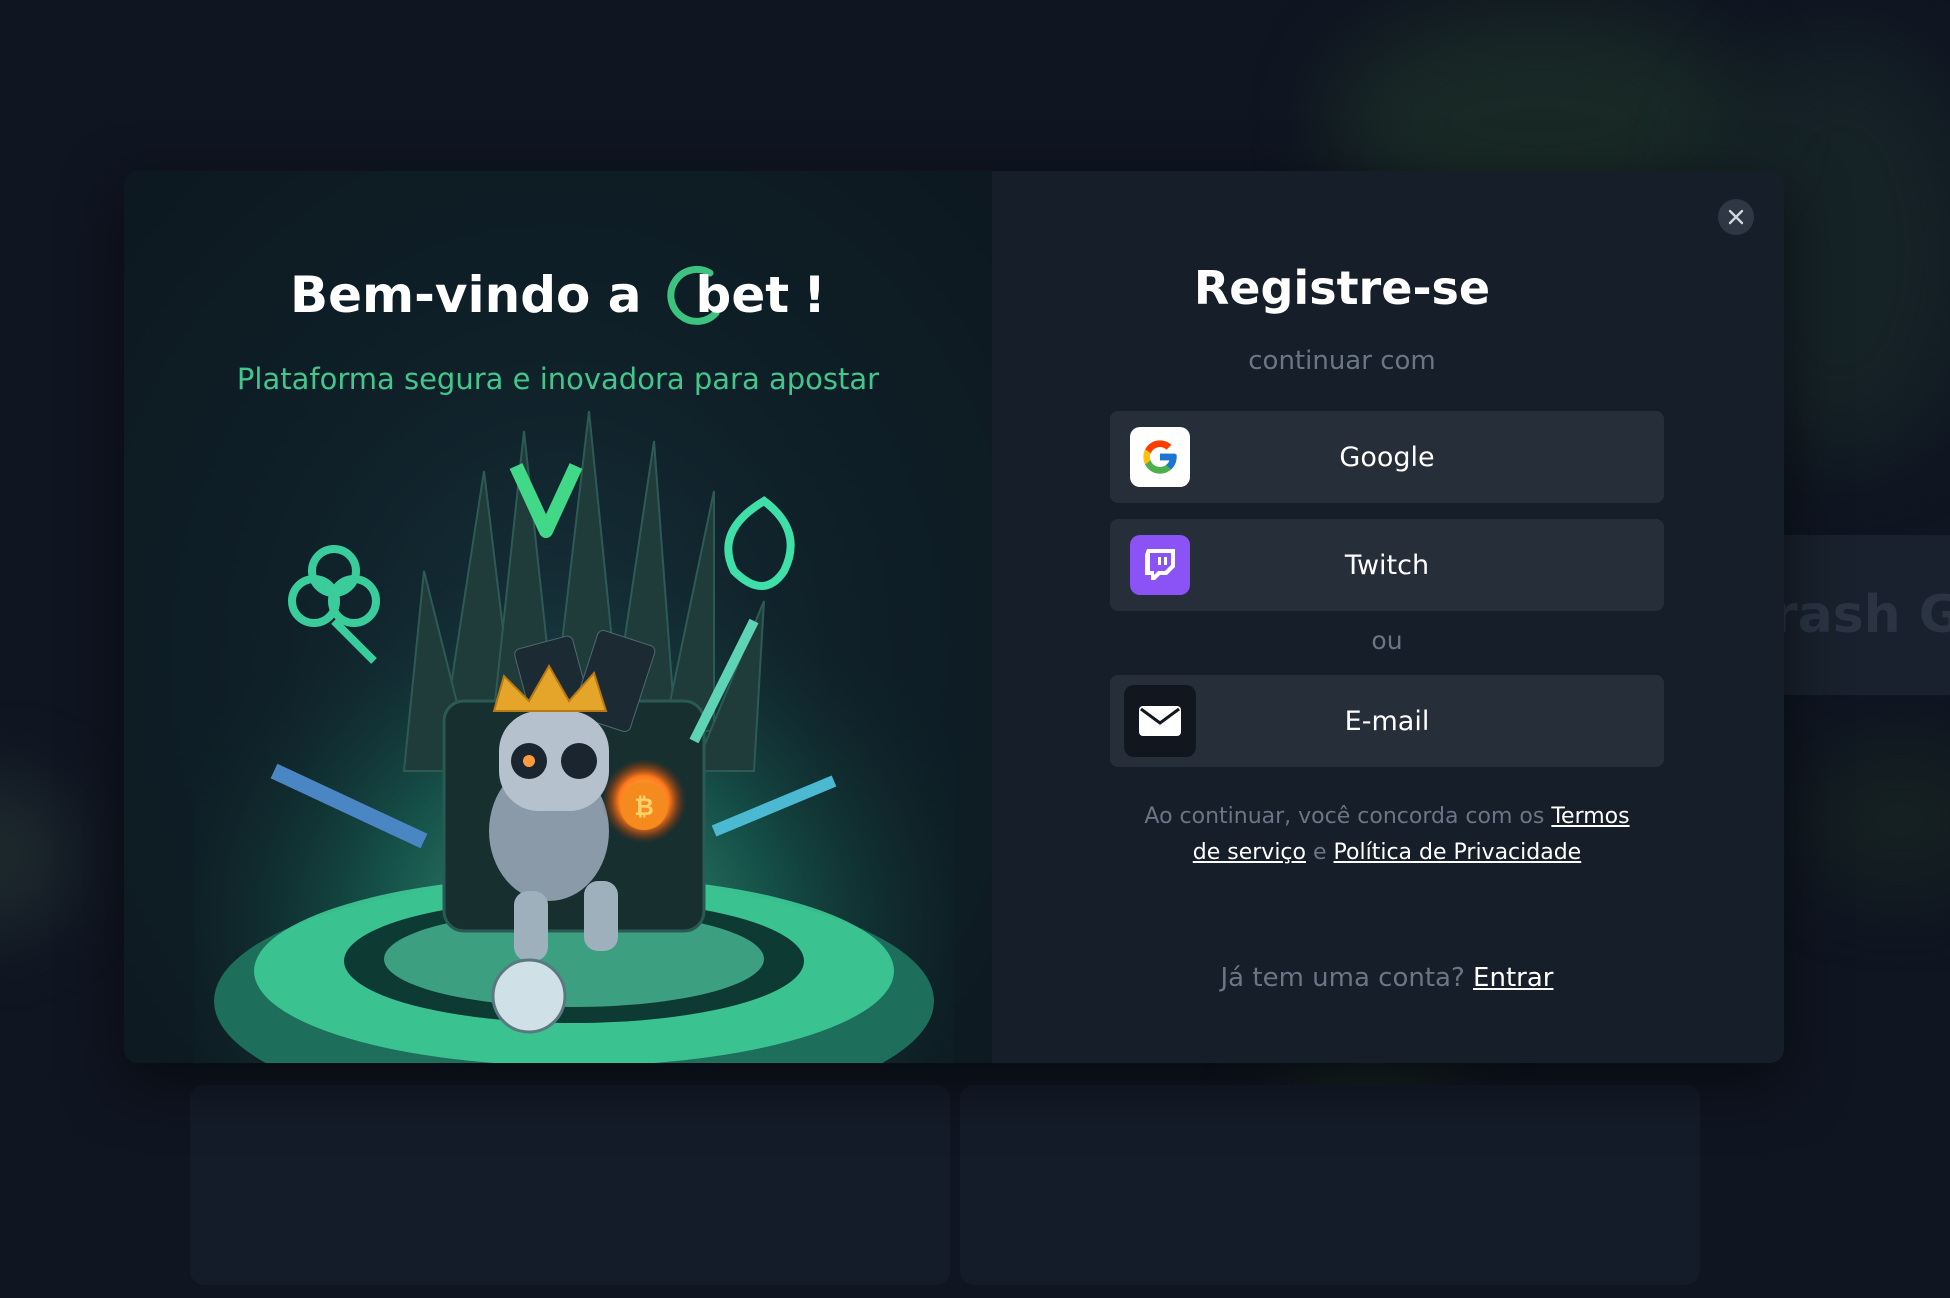  I want to click on privacy-policy-link: Política de Privacidade, so click(1458, 852).